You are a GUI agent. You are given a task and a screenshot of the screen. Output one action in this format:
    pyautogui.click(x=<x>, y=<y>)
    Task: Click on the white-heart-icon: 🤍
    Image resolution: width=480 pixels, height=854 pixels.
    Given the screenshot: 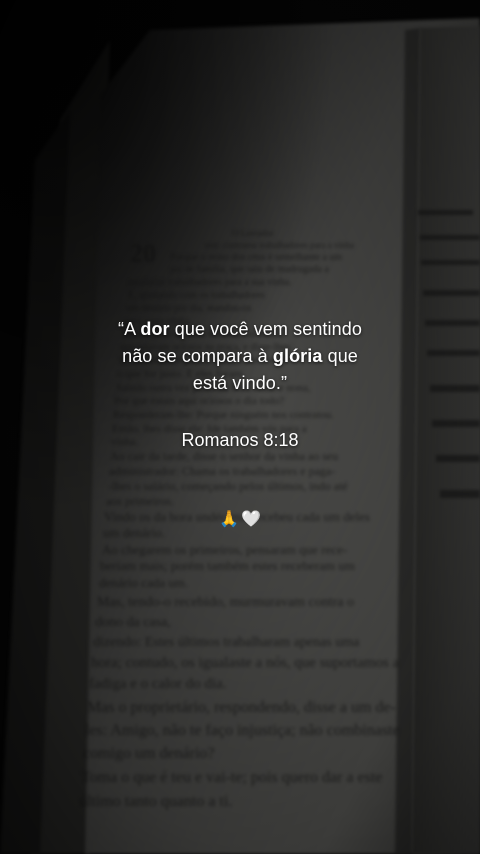 What is the action you would take?
    pyautogui.click(x=251, y=519)
    